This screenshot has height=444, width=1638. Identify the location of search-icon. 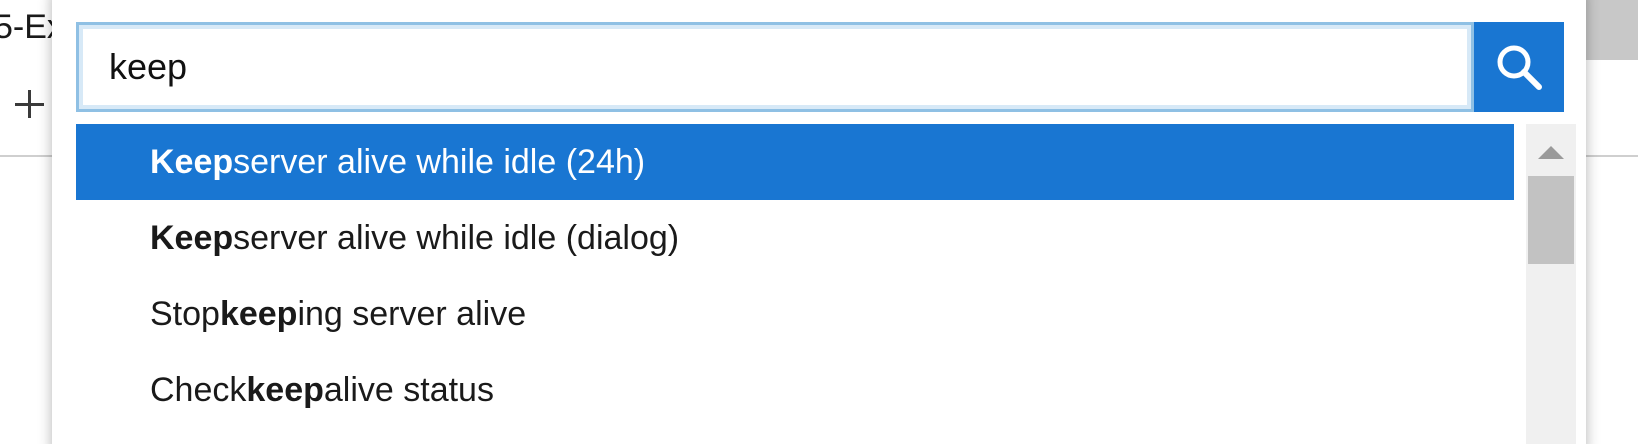
(1519, 67).